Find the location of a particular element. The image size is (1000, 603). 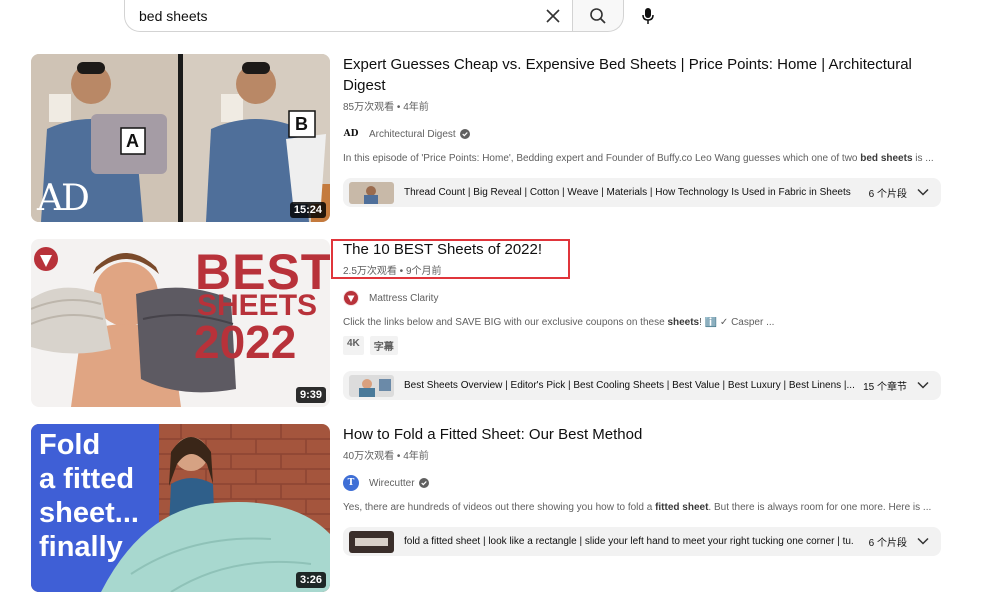

channel-avatar: AD is located at coordinates (351, 134).